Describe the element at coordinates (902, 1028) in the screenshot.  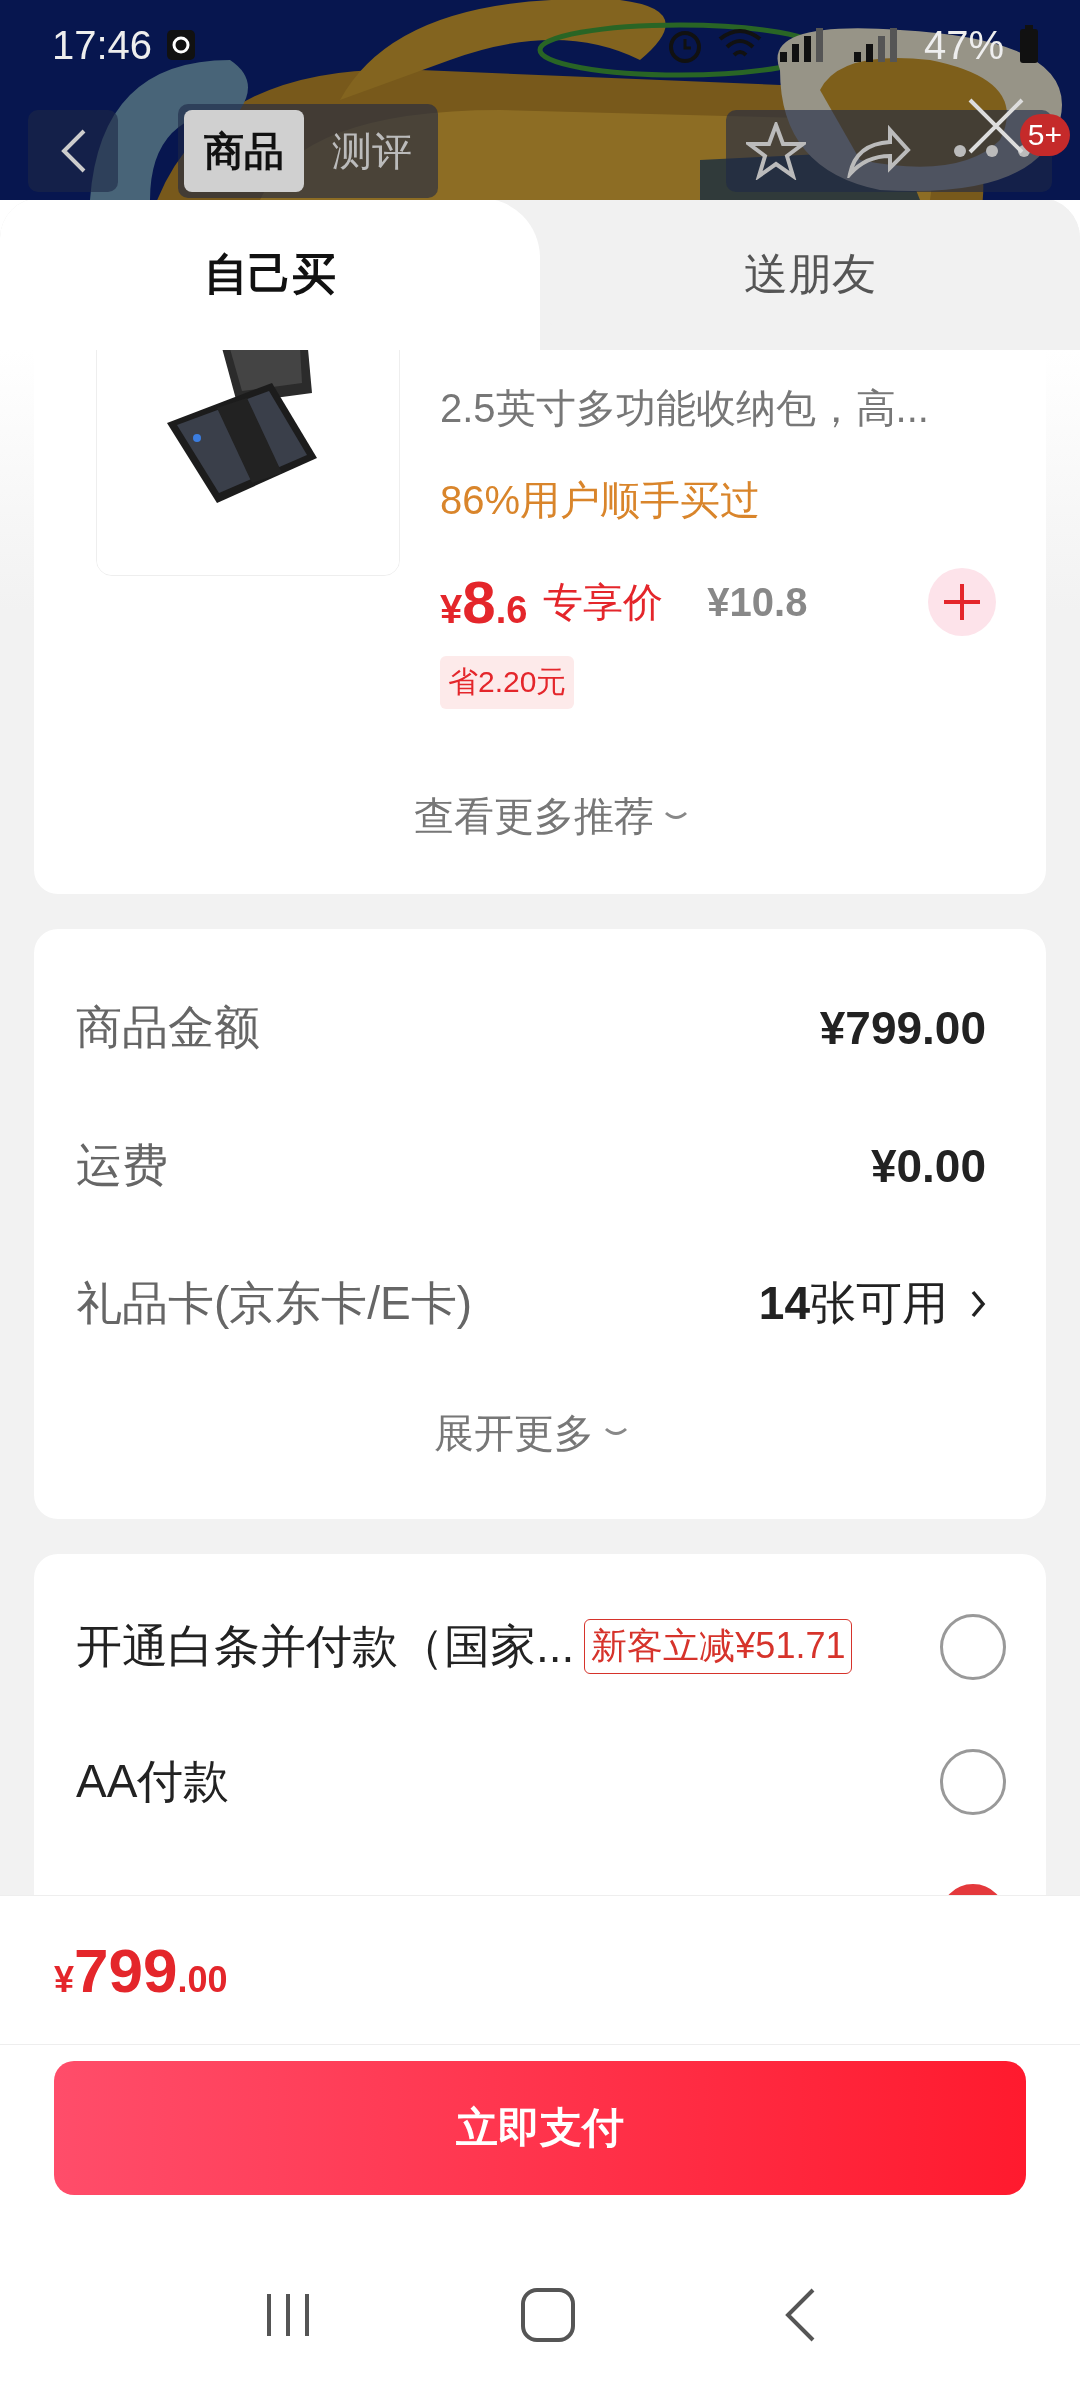
I see `summary-value: ¥799.00` at that location.